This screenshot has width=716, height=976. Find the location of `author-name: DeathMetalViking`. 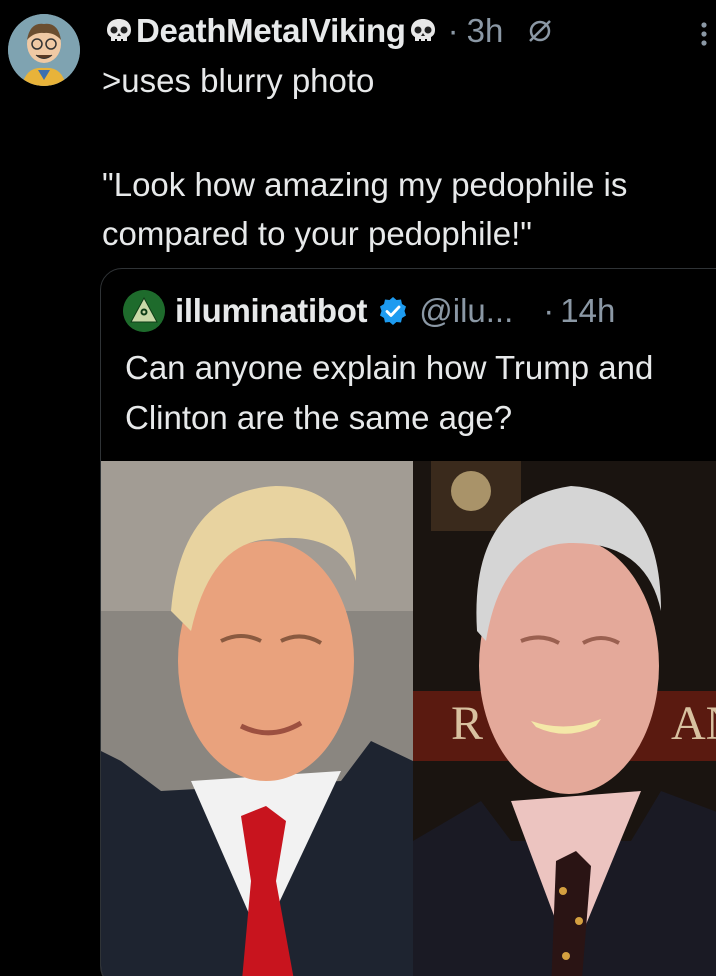

author-name: DeathMetalViking is located at coordinates (271, 31).